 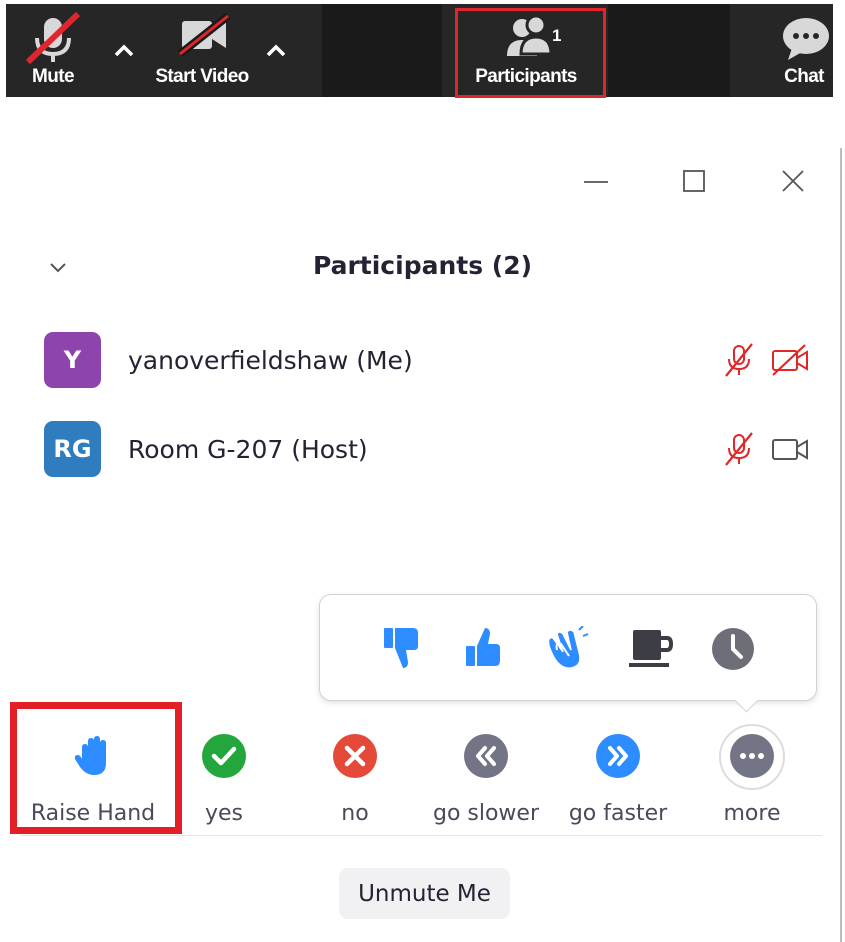 I want to click on chat-bubble-icon, so click(x=806, y=39).